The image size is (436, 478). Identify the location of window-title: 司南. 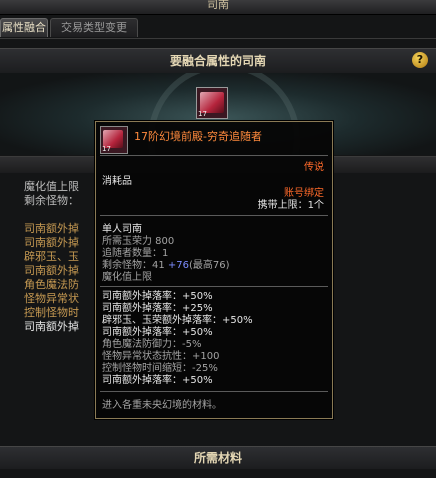
(218, 5).